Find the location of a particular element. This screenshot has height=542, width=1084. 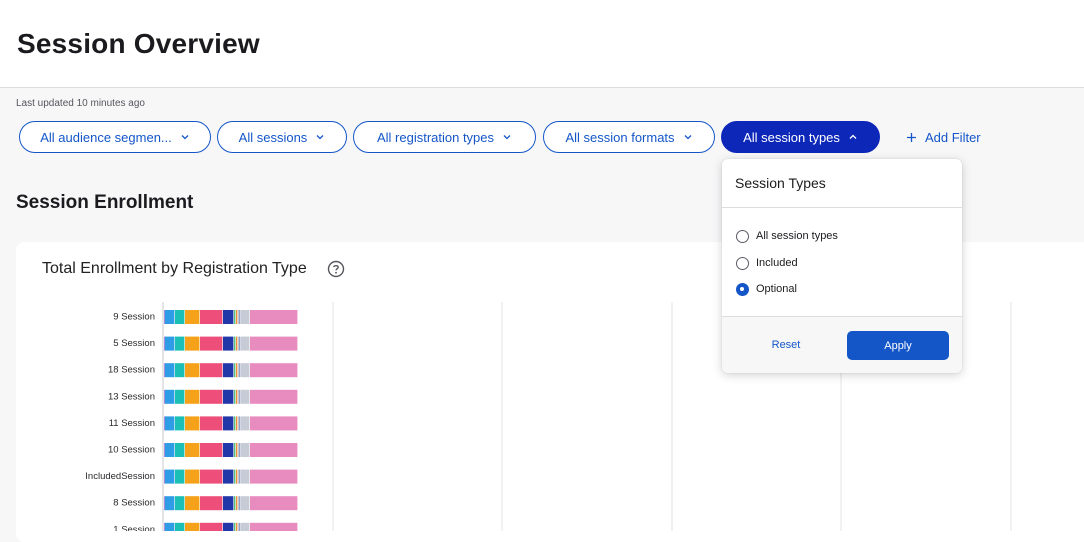

reset-button: Reset is located at coordinates (786, 345).